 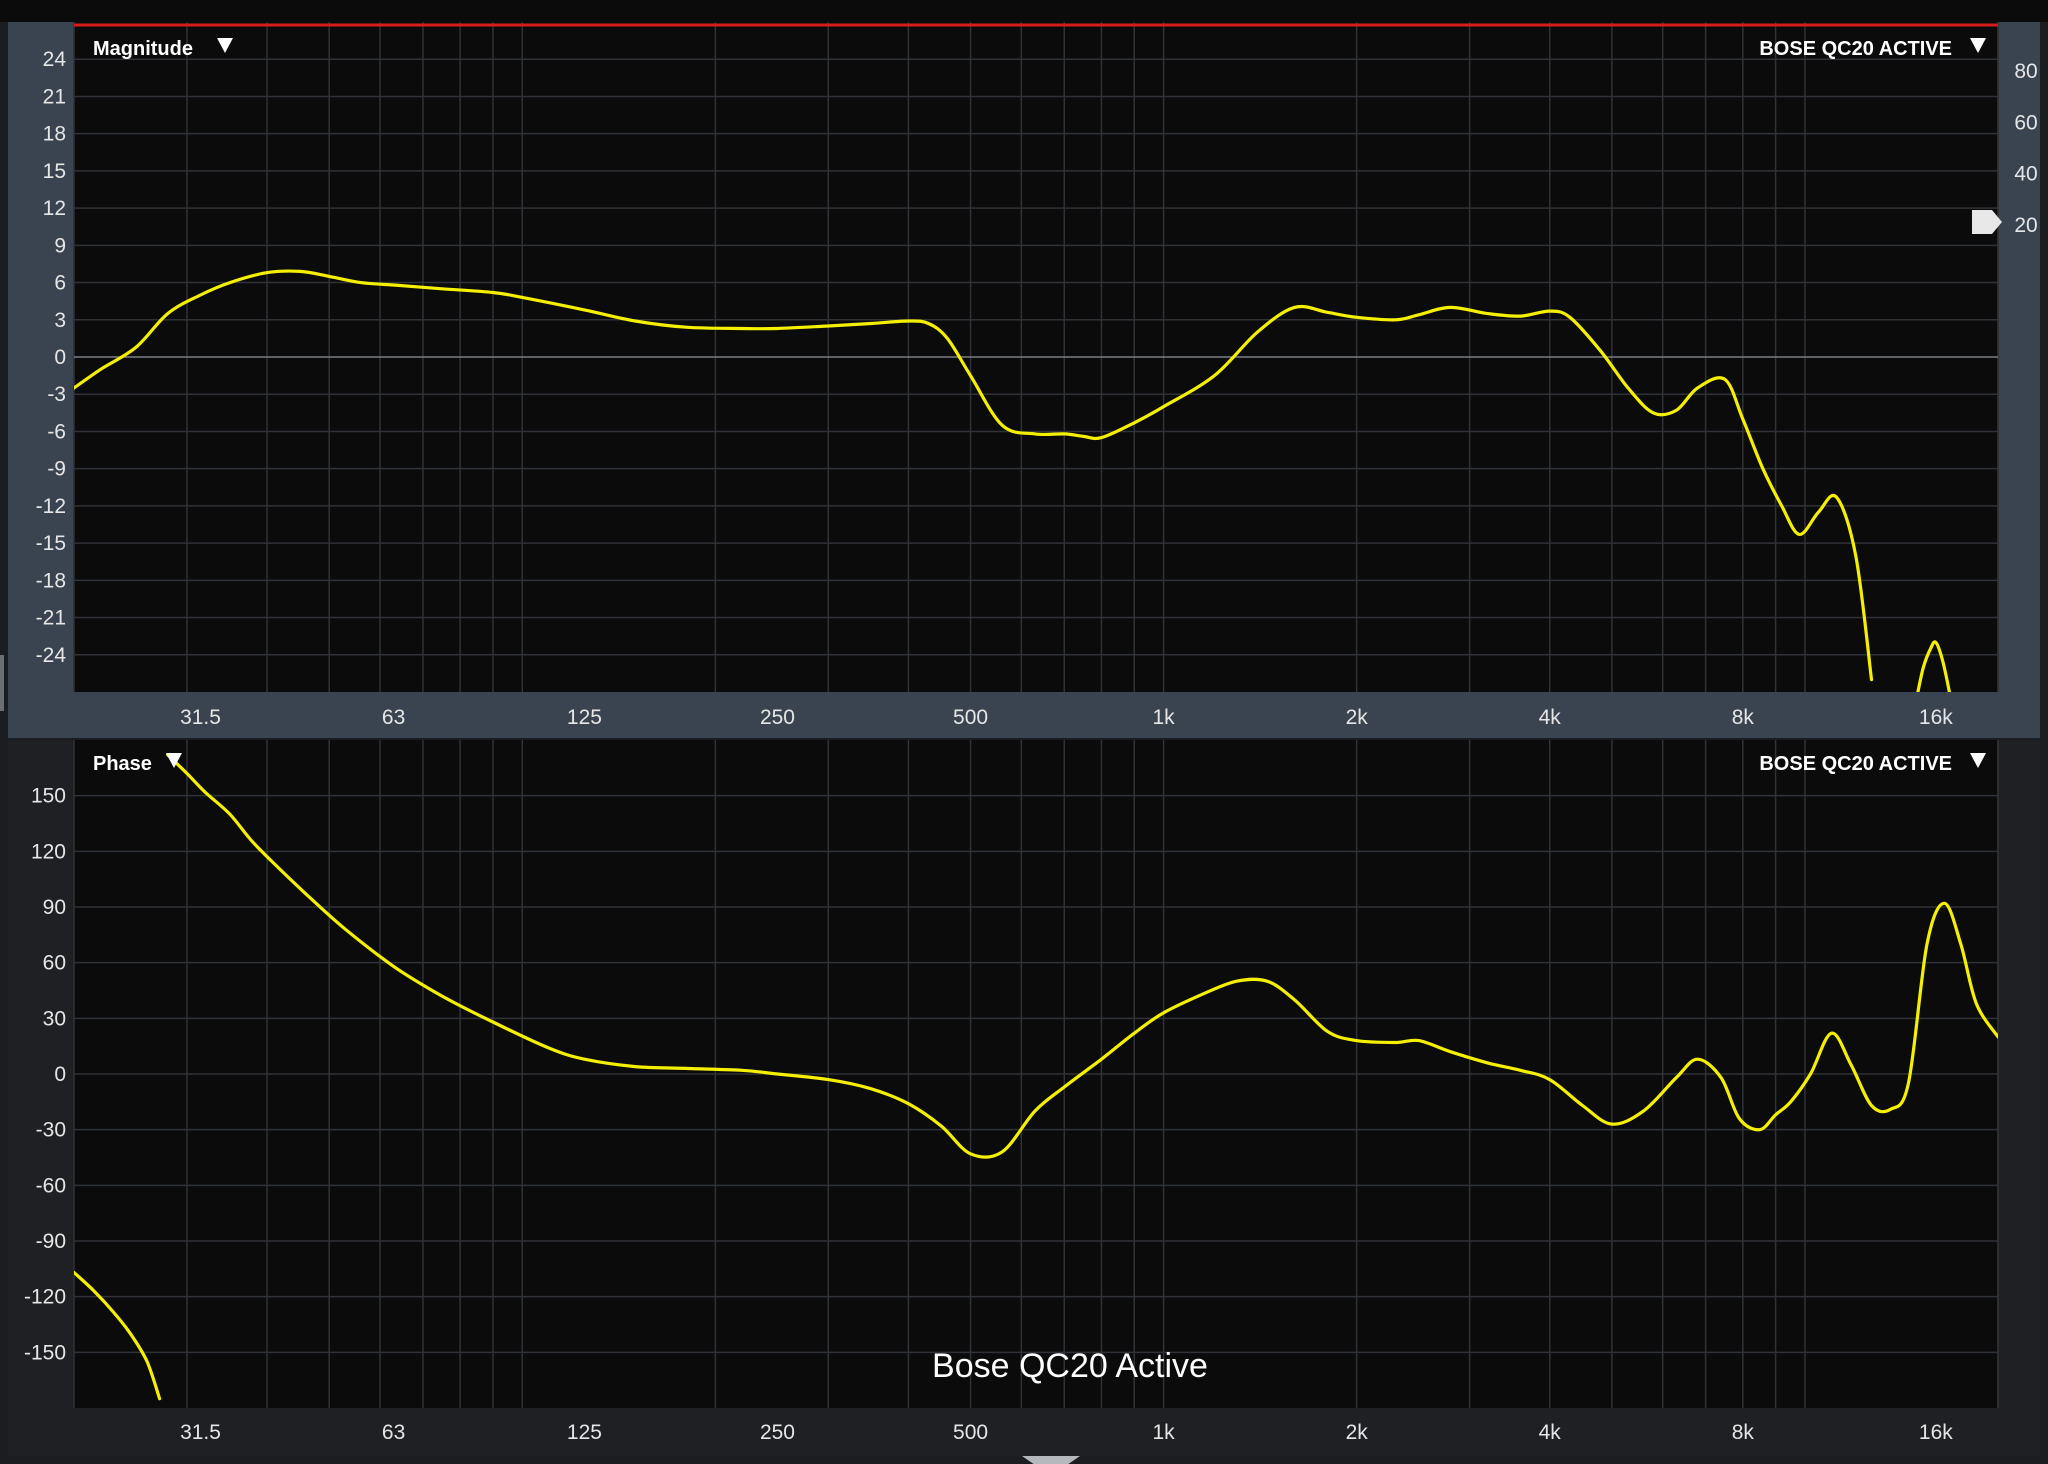 What do you see at coordinates (54, 963) in the screenshot?
I see `y-tick-label: 60` at bounding box center [54, 963].